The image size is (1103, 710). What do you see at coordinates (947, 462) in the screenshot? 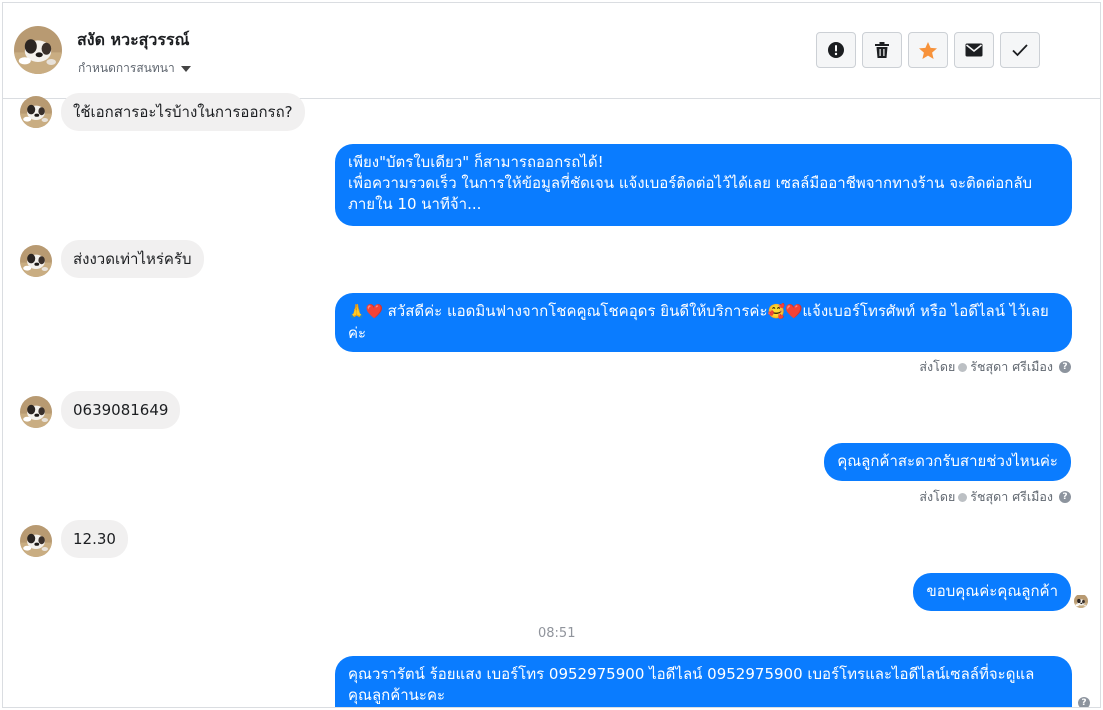
I see `message-bubble-outgoing: คุณลูกค้าสะดวกรับสายช่วงไหนค่ะ` at bounding box center [947, 462].